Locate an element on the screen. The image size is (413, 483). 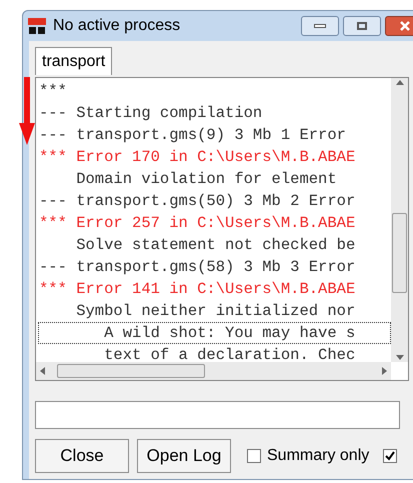
dialog-button: Open Log is located at coordinates (184, 456).